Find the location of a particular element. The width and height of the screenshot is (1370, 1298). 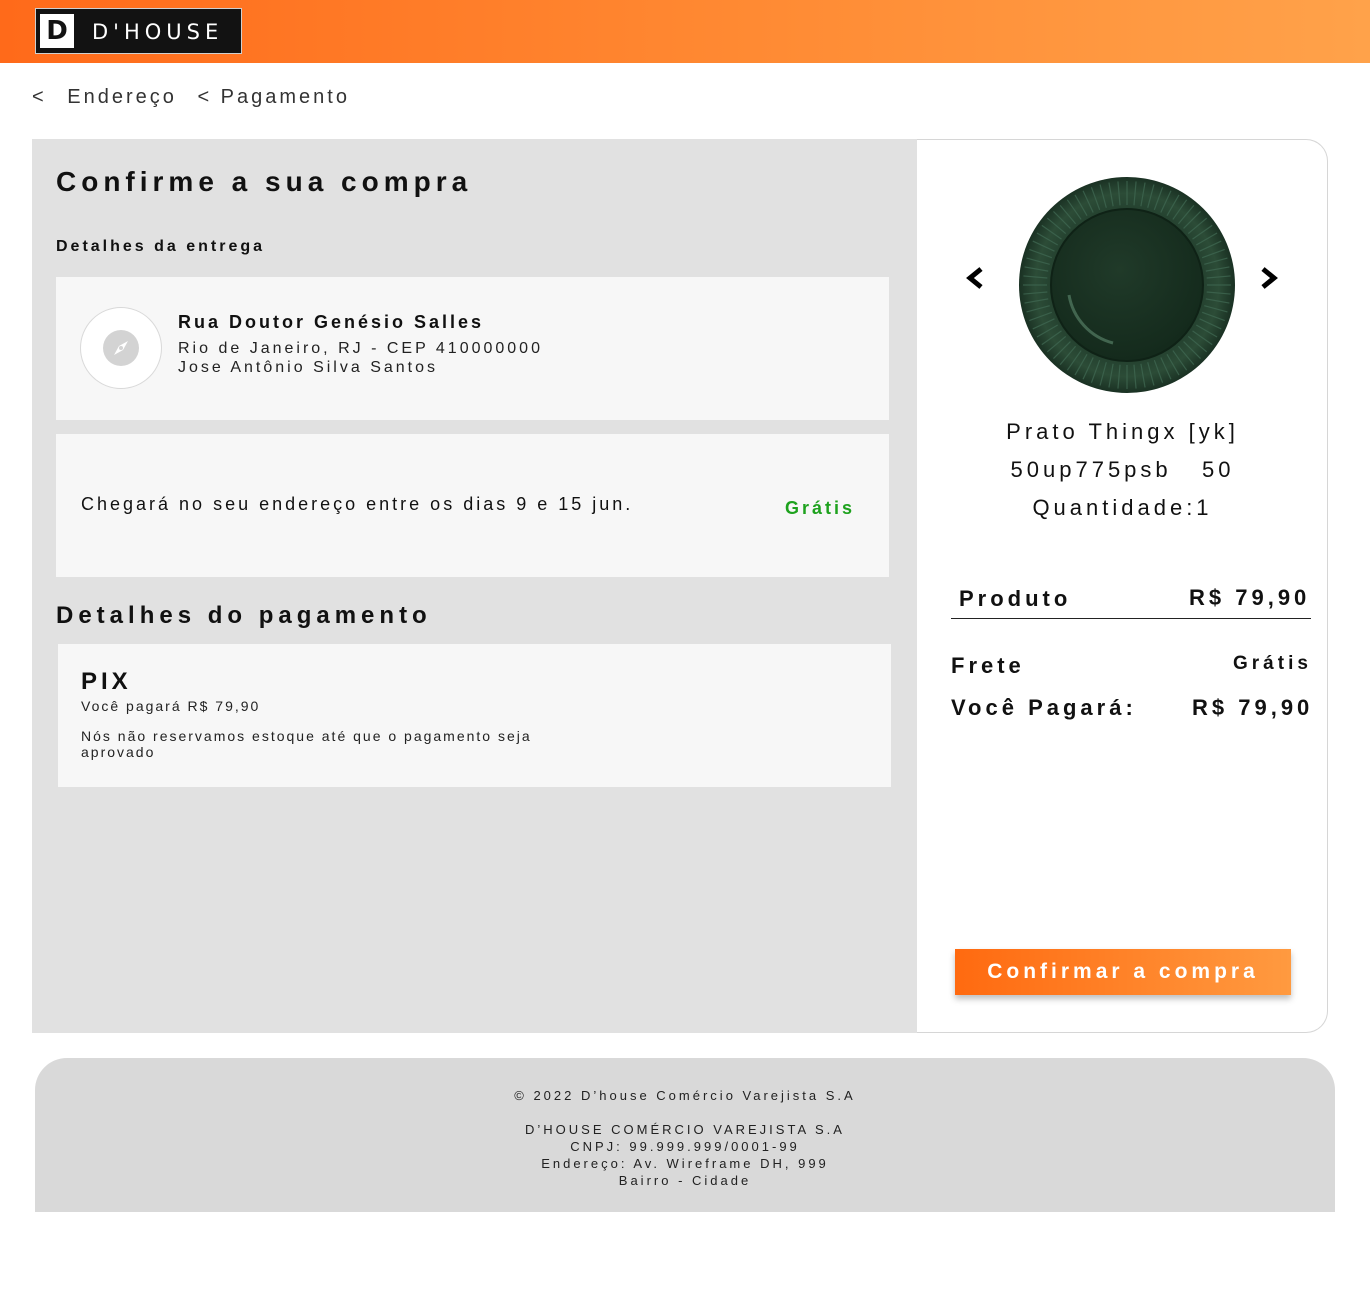

page-title: Confirme a sua compra is located at coordinates (264, 181).